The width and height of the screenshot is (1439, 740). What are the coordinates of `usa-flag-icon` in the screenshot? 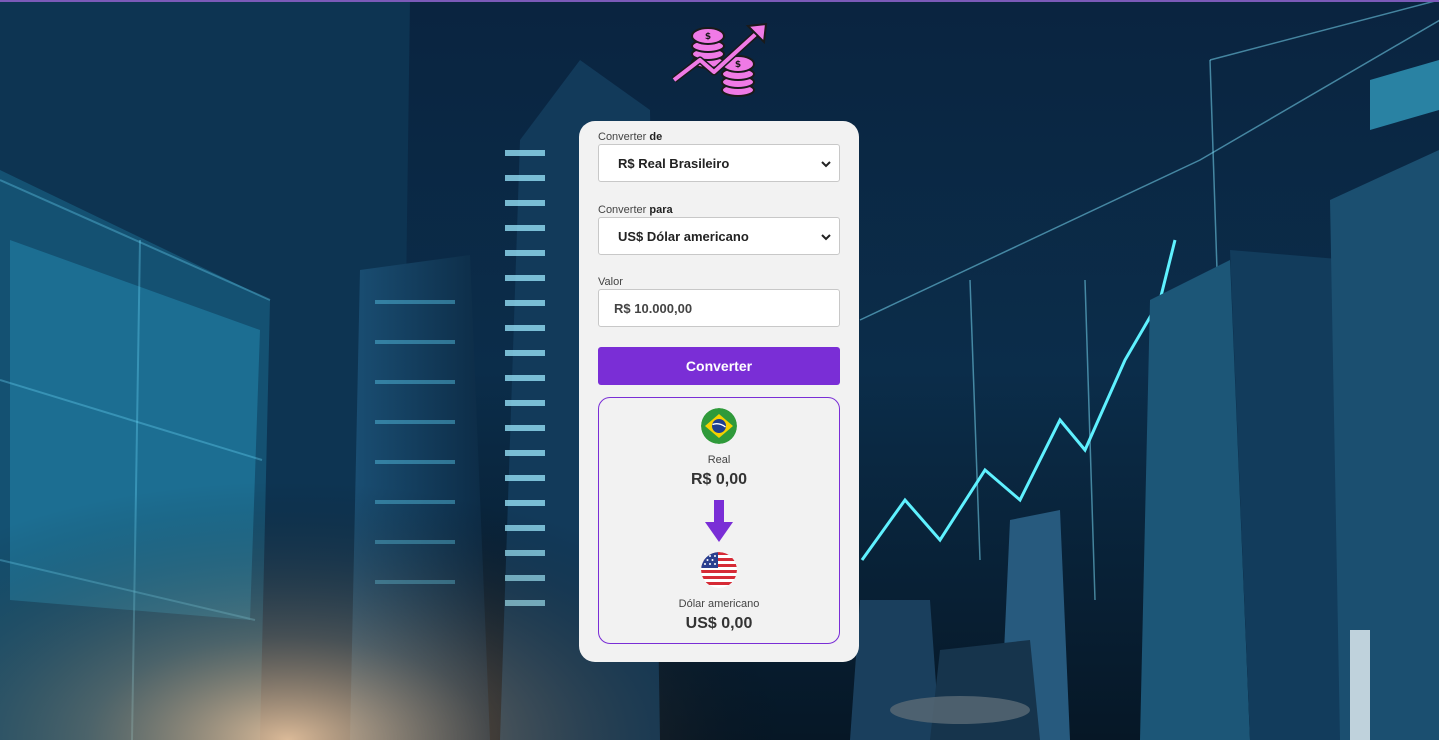 It's located at (719, 570).